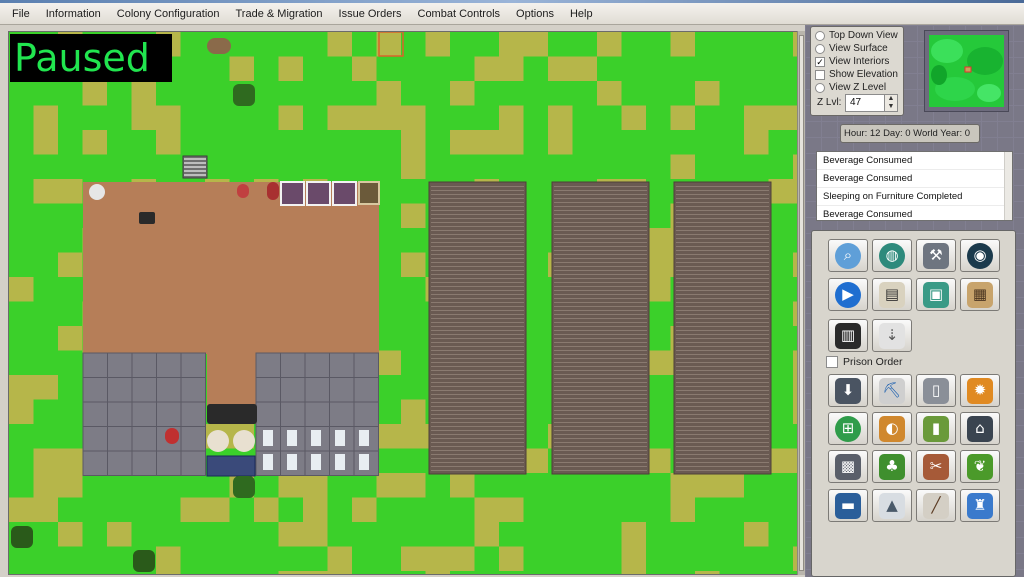 Image resolution: width=1024 pixels, height=577 pixels. What do you see at coordinates (820, 35) in the screenshot?
I see `top-down-radio` at bounding box center [820, 35].